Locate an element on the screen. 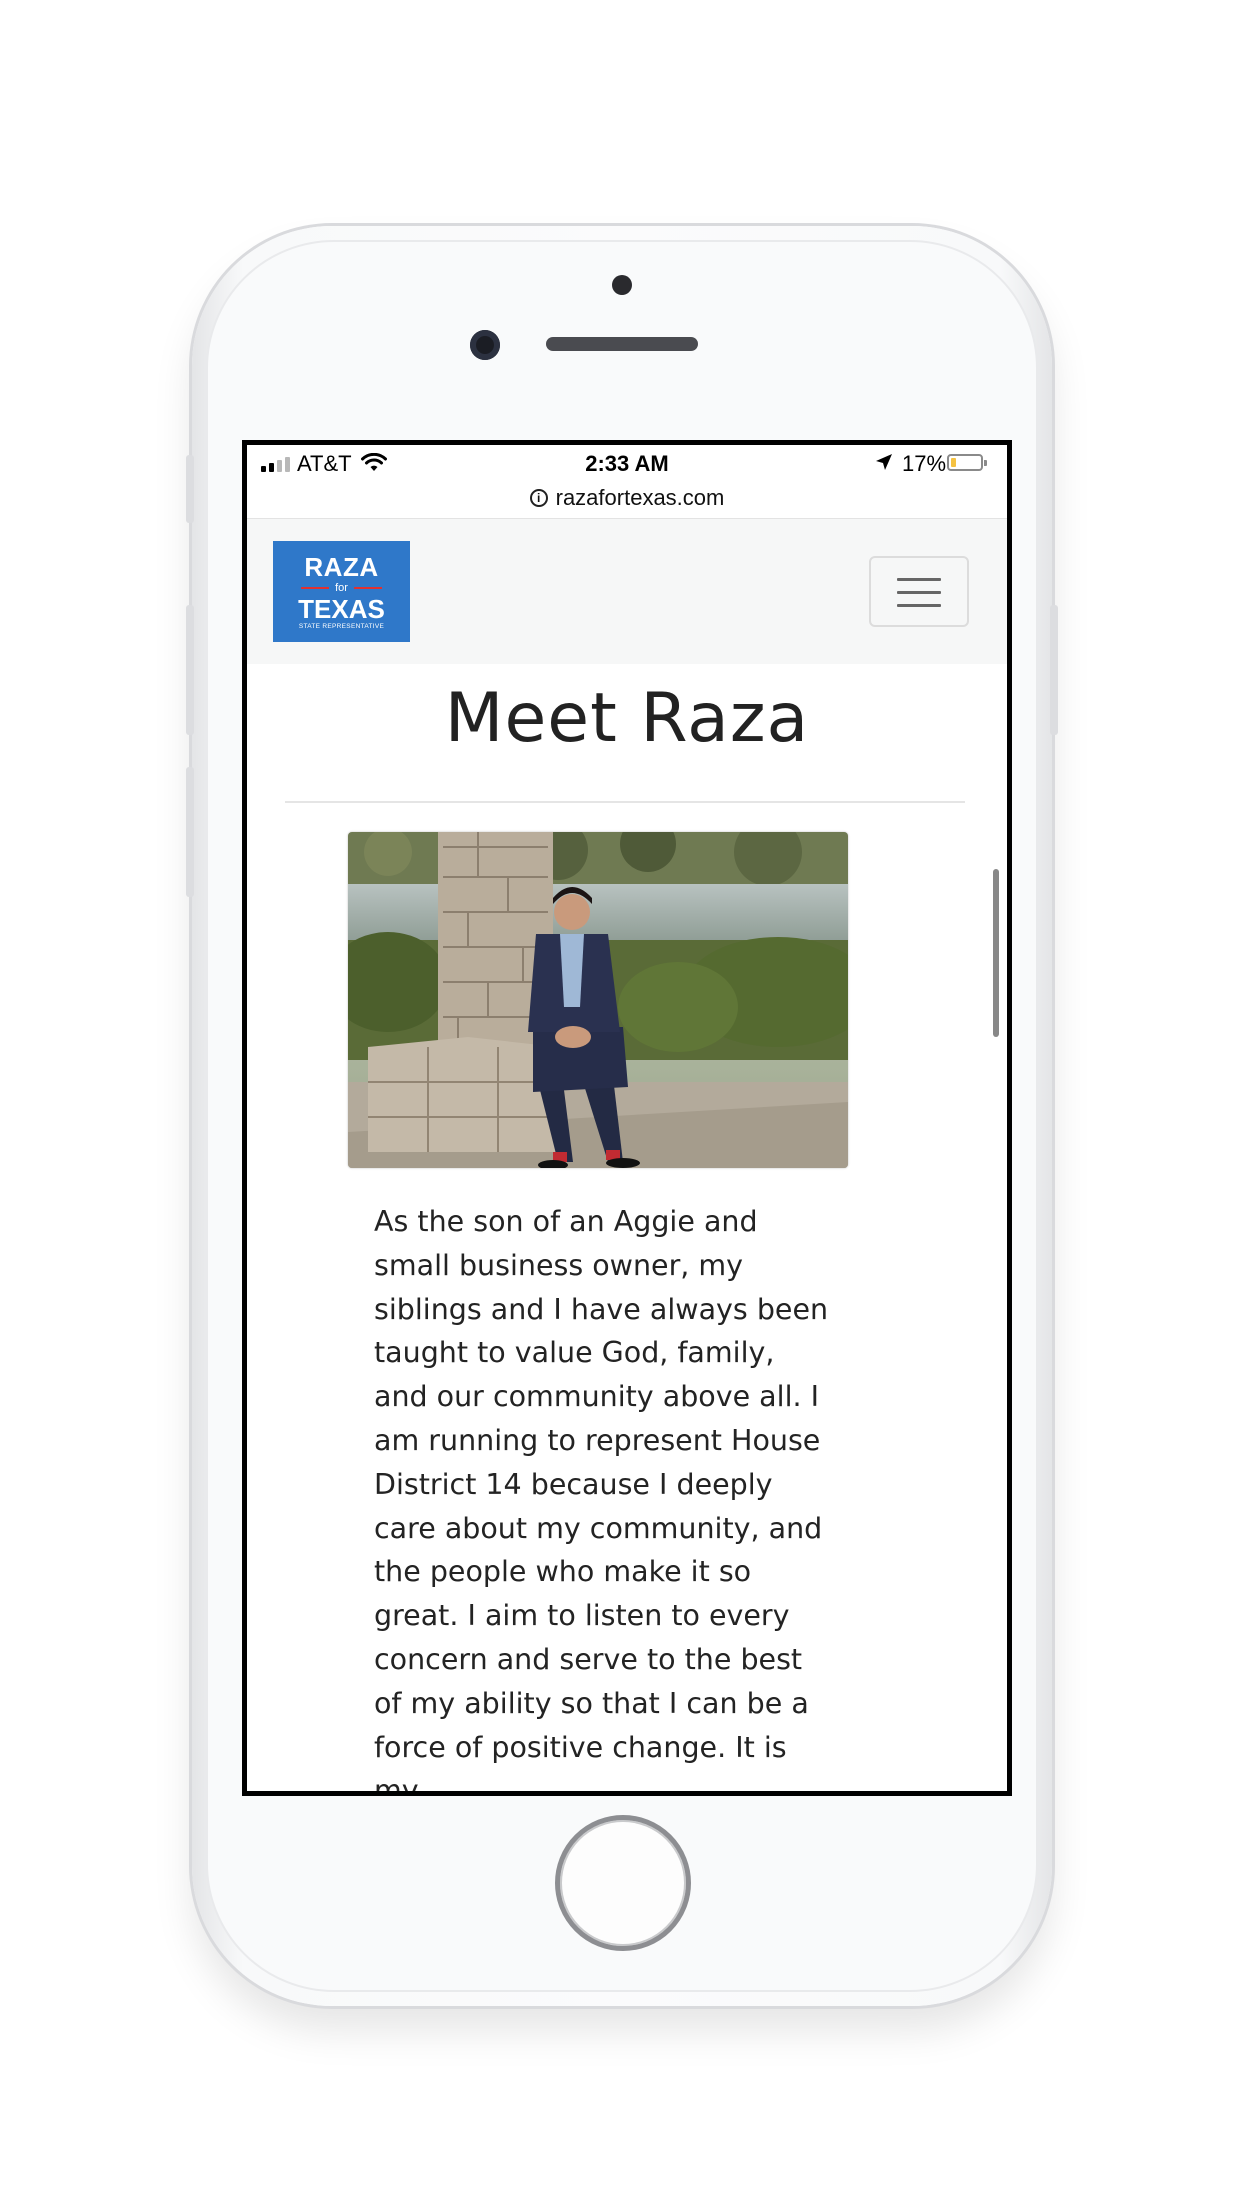 This screenshot has height=2208, width=1242. info-icon: i is located at coordinates (538, 498).